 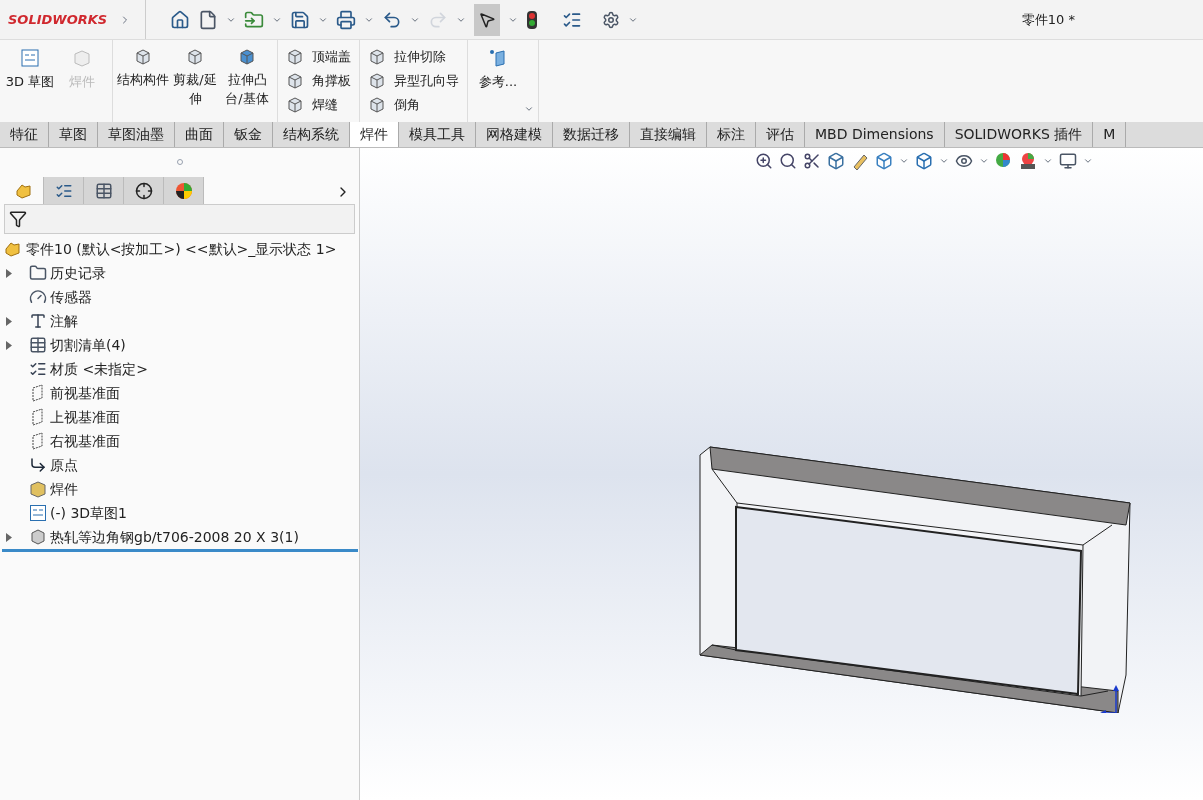 What do you see at coordinates (64, 489) in the screenshot?
I see `tree-item: 焊件` at bounding box center [64, 489].